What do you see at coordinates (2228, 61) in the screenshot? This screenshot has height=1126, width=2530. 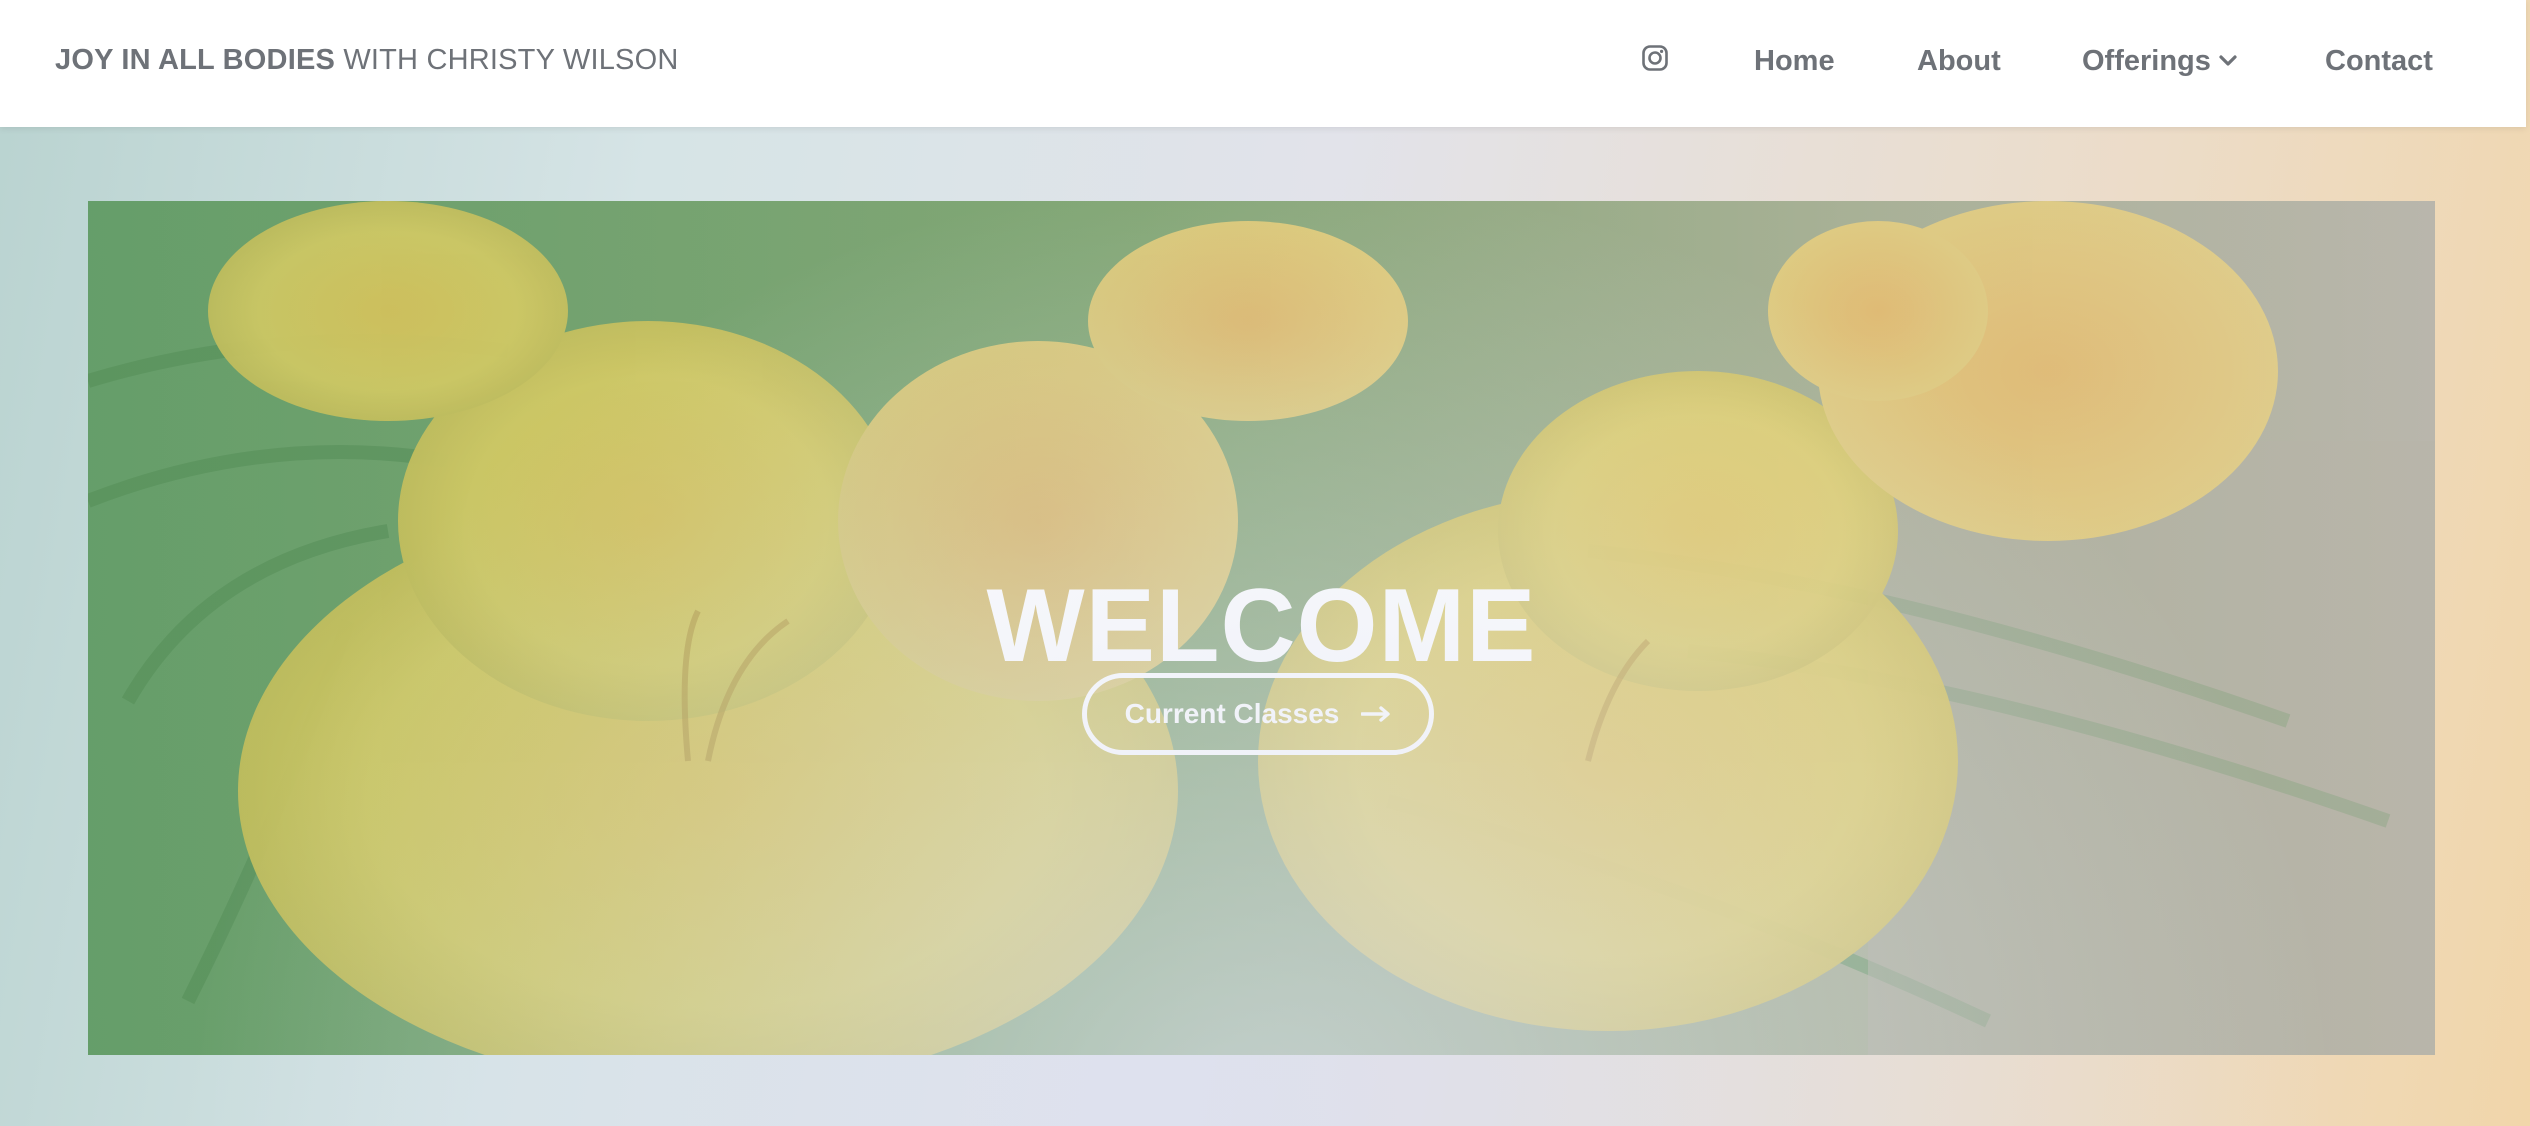 I see `chevron-down-icon` at bounding box center [2228, 61].